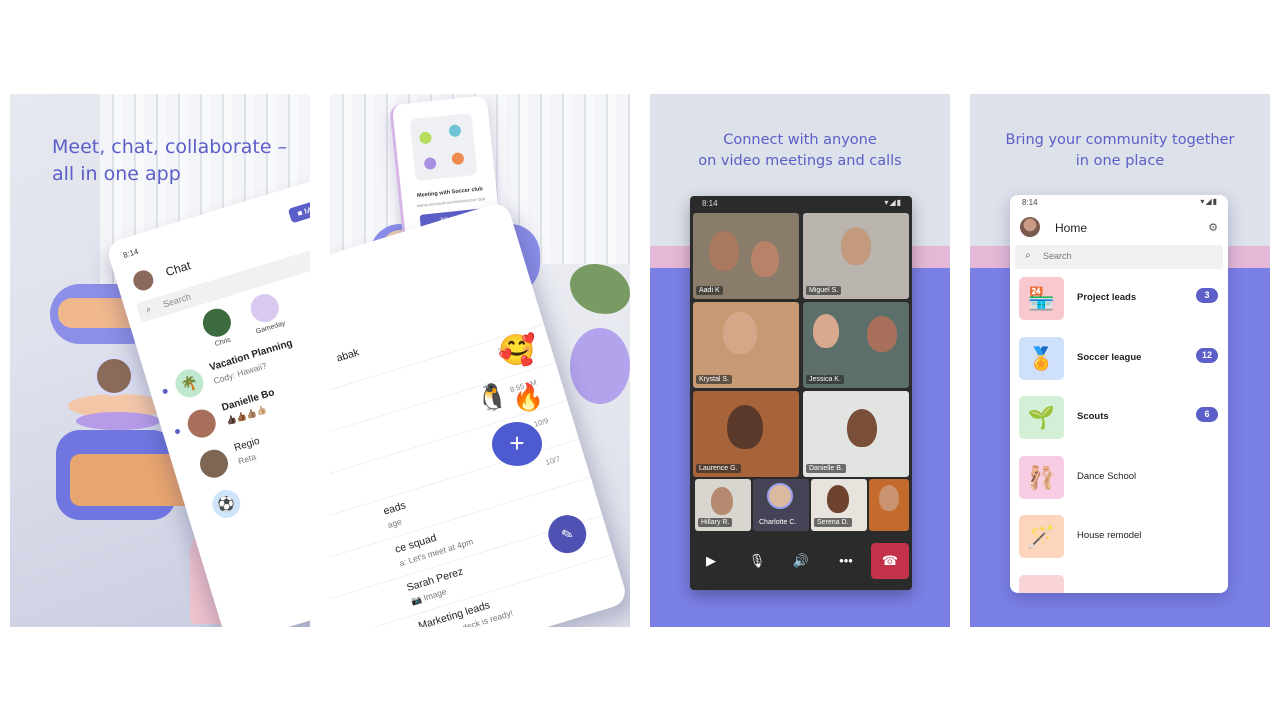 The image size is (1280, 720). I want to click on community-name: Dance School, so click(1107, 476).